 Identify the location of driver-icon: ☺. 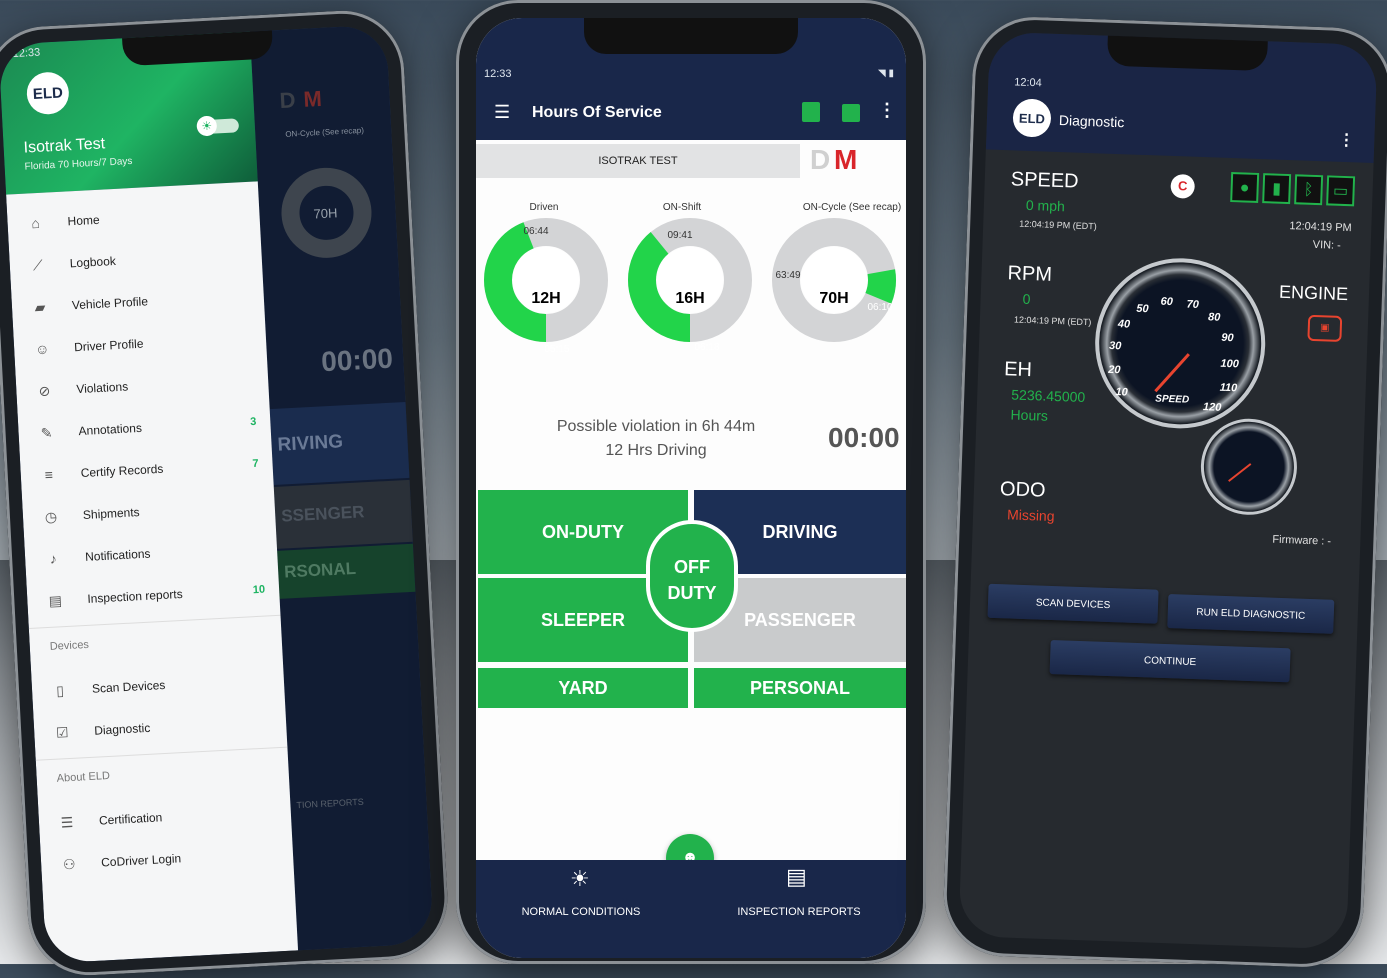
(42, 349).